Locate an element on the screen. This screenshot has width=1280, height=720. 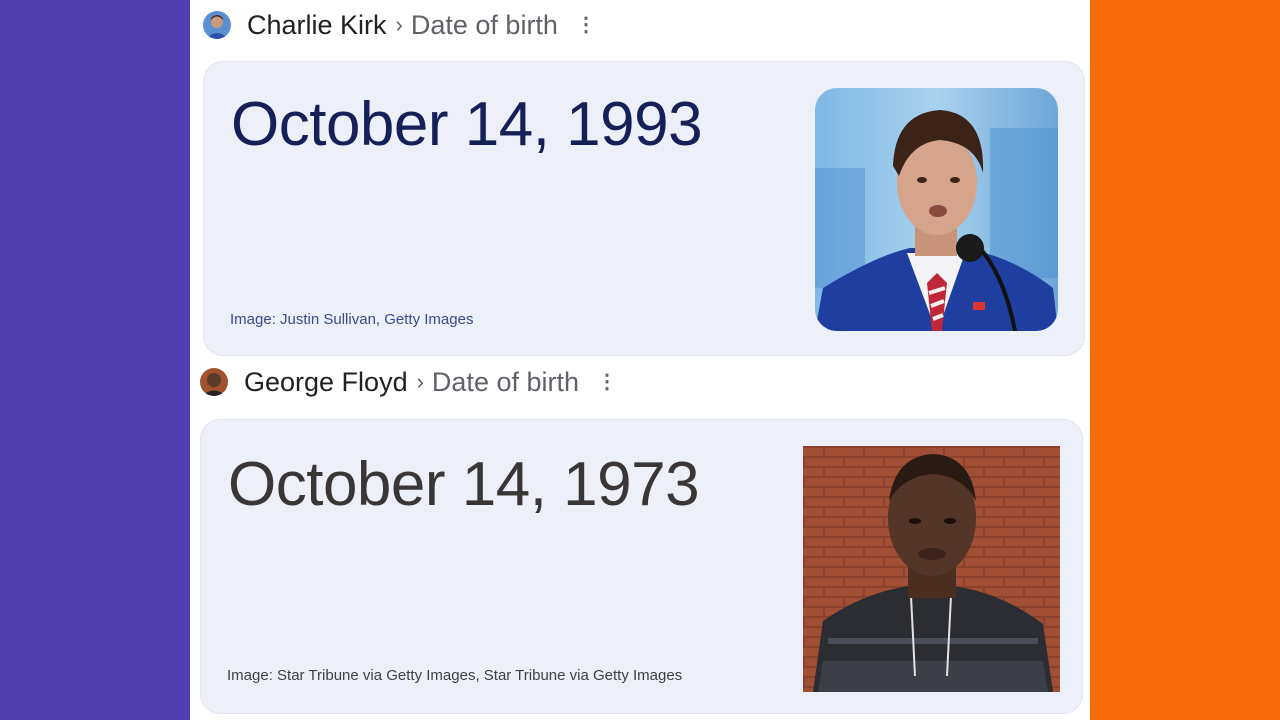
entity-name: Charlie Kirk is located at coordinates (317, 25).